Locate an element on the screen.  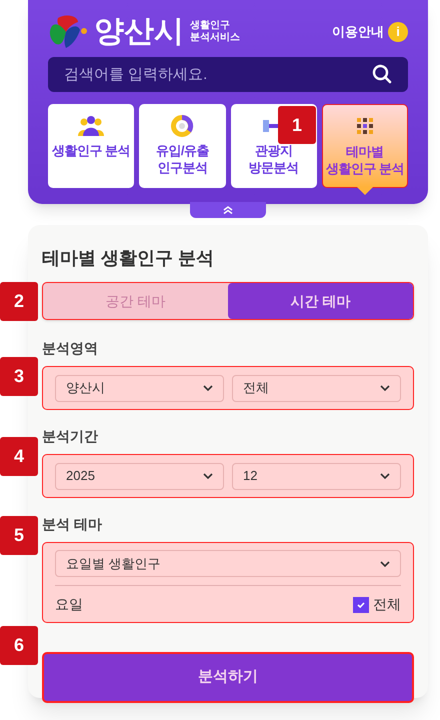
search-icon is located at coordinates (382, 74).